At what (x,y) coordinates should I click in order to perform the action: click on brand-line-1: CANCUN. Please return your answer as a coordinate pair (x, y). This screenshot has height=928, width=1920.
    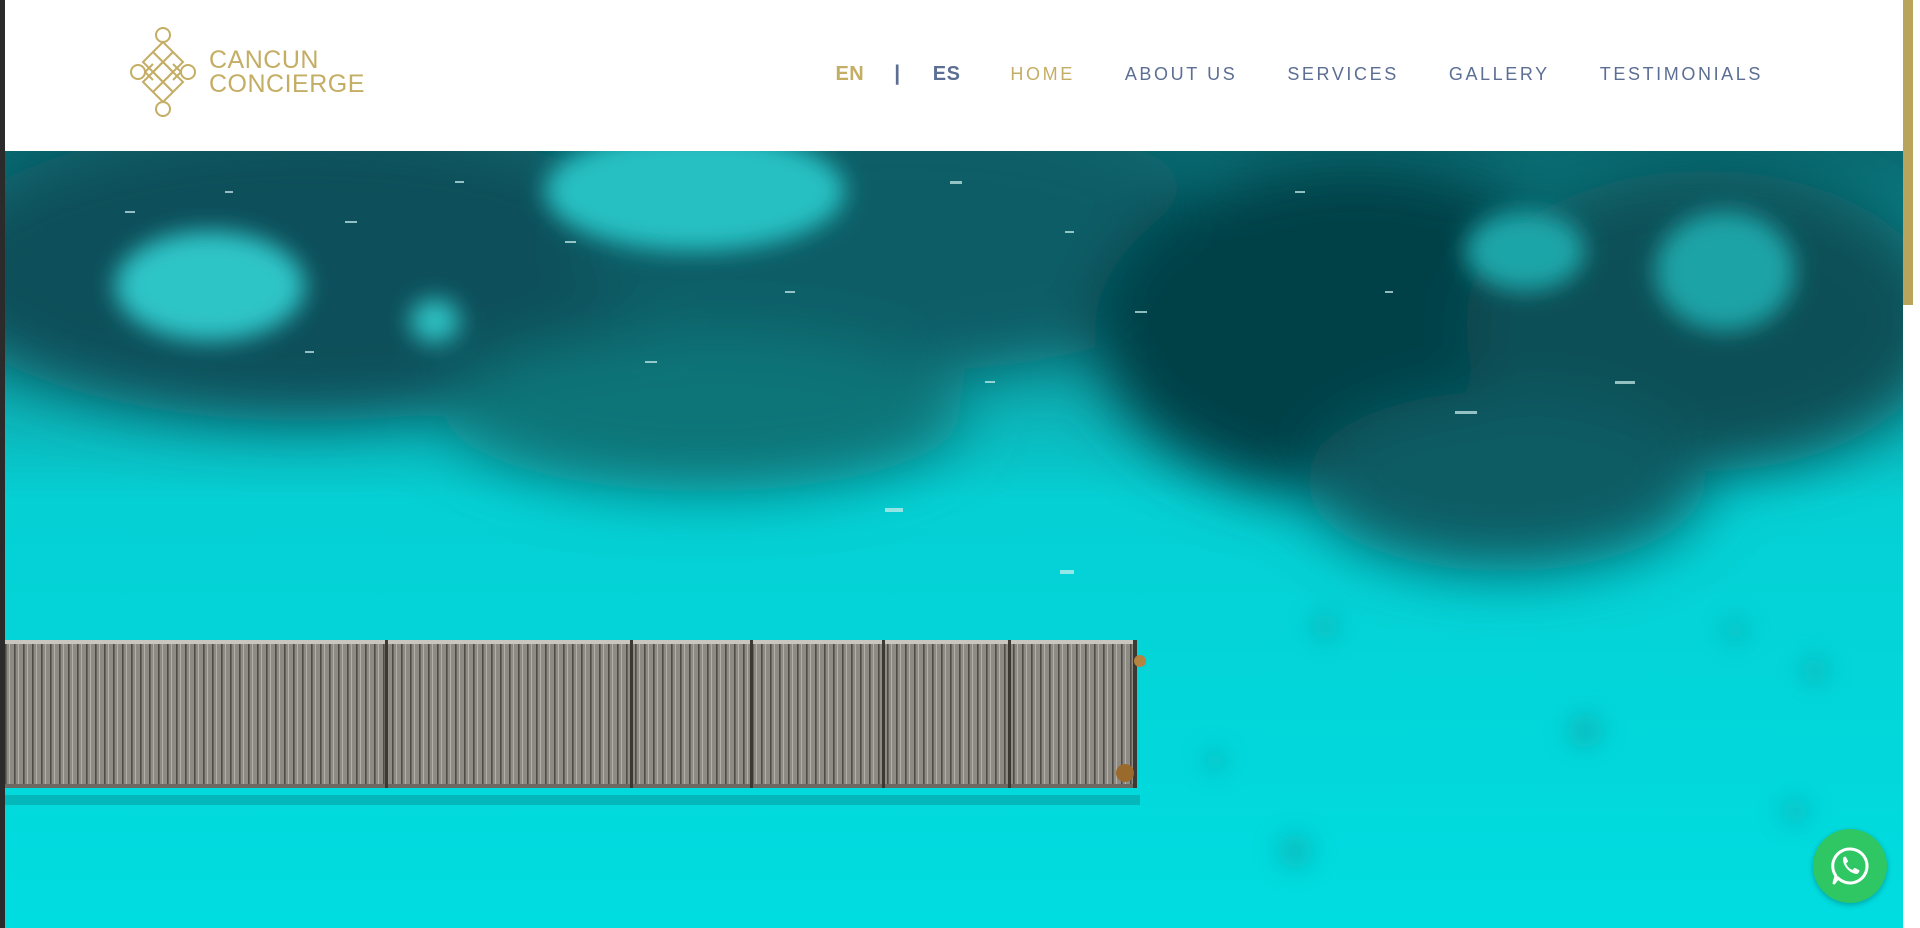
    Looking at the image, I should click on (264, 60).